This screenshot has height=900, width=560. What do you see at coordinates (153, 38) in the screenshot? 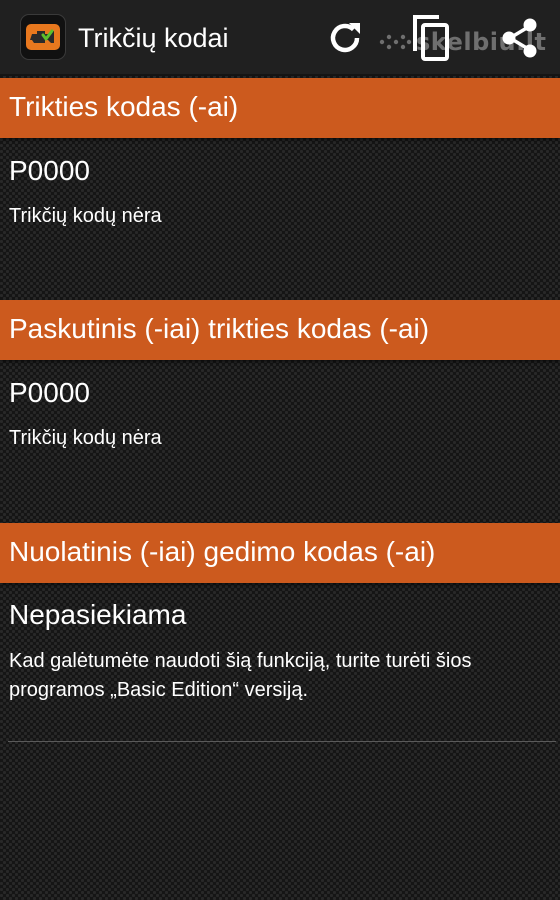
I see `page-title: Trikčių kodai` at bounding box center [153, 38].